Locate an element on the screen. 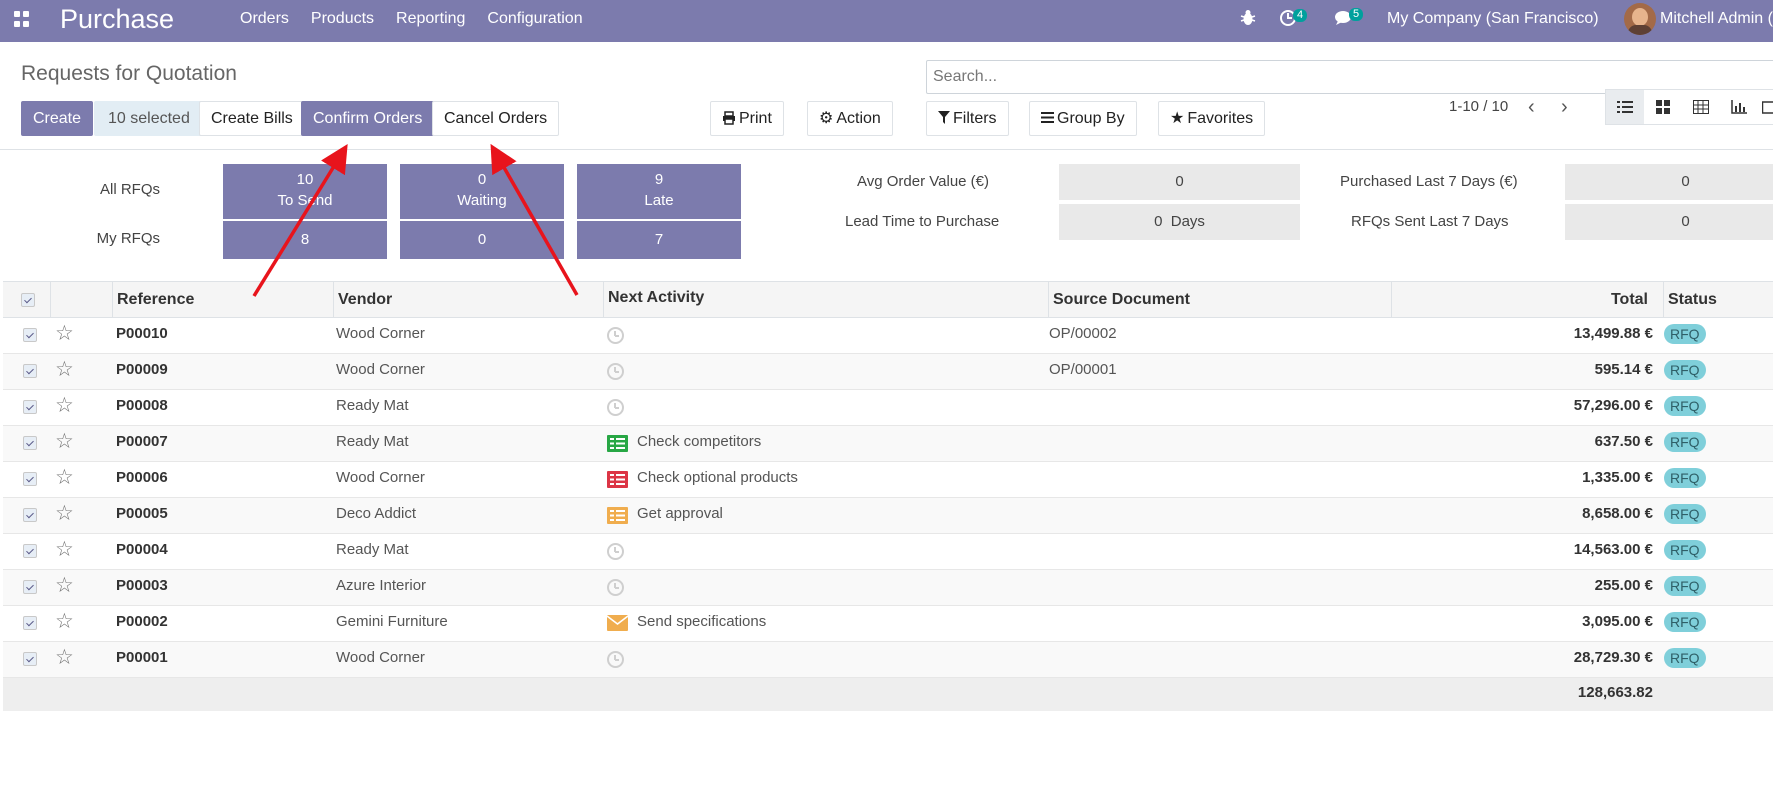  select-all-checkbox is located at coordinates (28, 300).